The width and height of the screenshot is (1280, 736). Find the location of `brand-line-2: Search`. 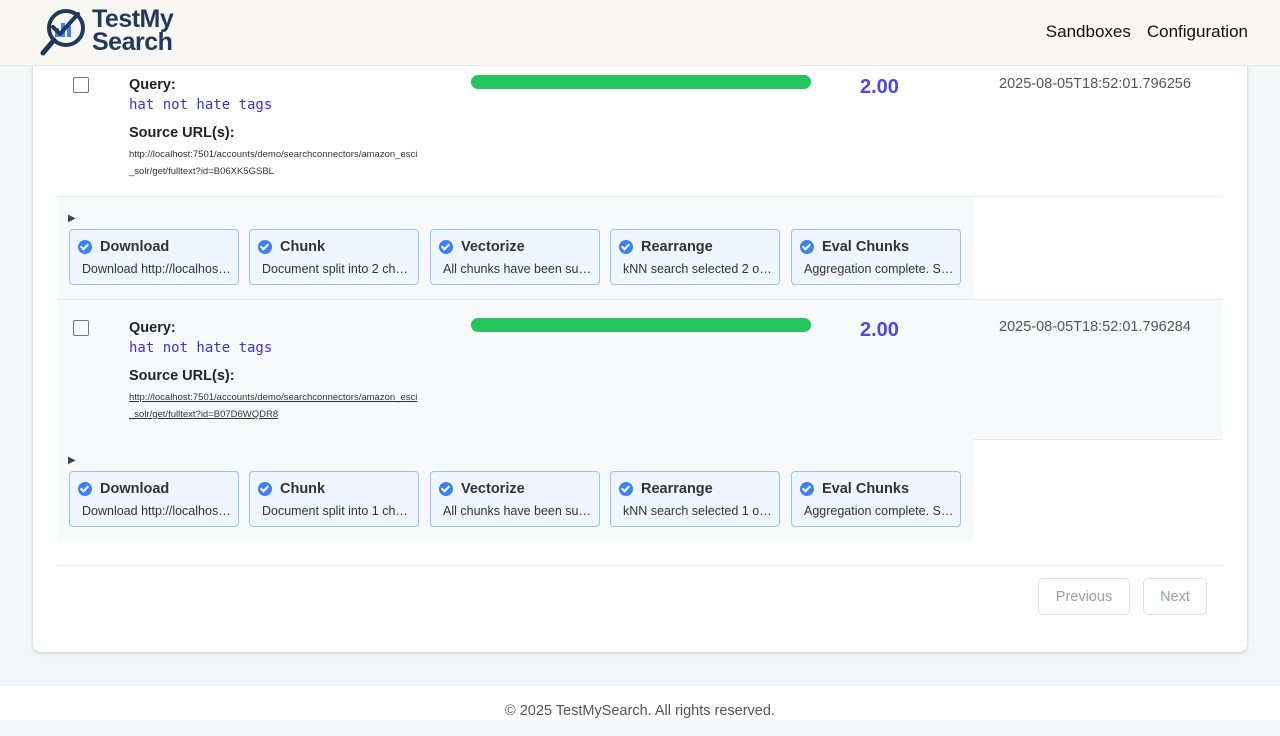

brand-line-2: Search is located at coordinates (132, 42).